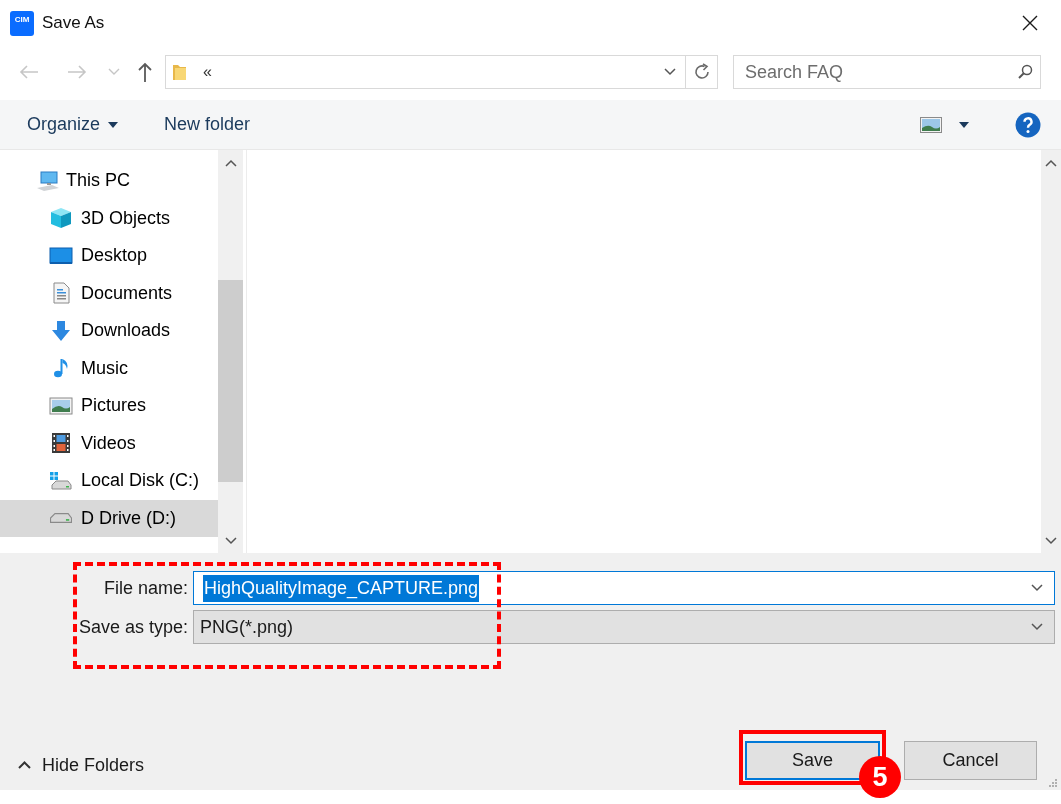 The height and width of the screenshot is (804, 1061). What do you see at coordinates (61, 330) in the screenshot?
I see `down-arrow-icon` at bounding box center [61, 330].